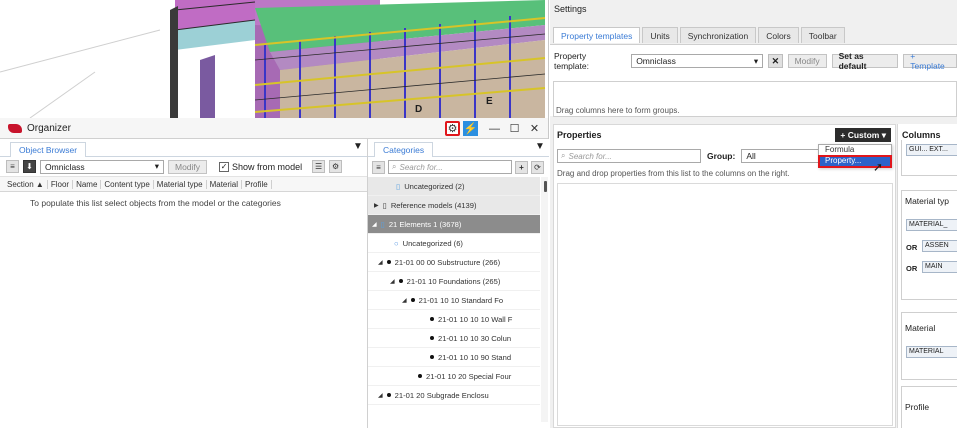 This screenshot has height=428, width=957. Describe the element at coordinates (929, 407) in the screenshot. I see `column-group-profile: Profile` at that location.